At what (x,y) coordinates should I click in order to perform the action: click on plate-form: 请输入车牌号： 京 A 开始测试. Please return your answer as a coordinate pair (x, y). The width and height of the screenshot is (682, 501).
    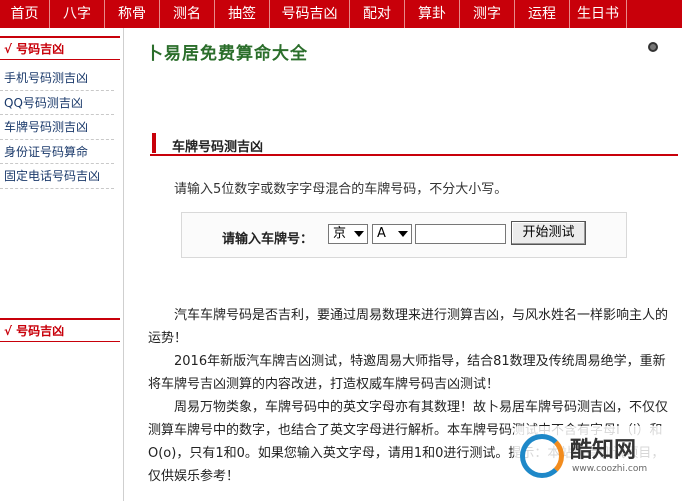
    Looking at the image, I should click on (404, 235).